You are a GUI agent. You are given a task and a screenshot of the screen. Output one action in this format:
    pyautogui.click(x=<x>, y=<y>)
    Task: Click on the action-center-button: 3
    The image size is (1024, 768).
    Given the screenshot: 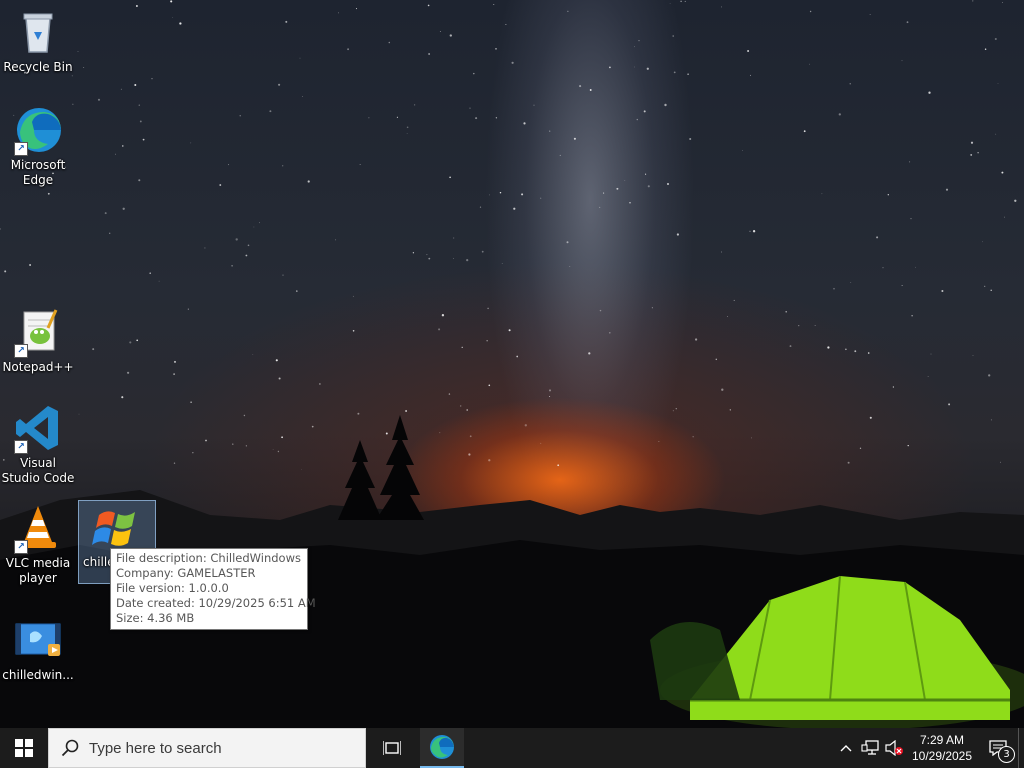 What is the action you would take?
    pyautogui.click(x=998, y=748)
    